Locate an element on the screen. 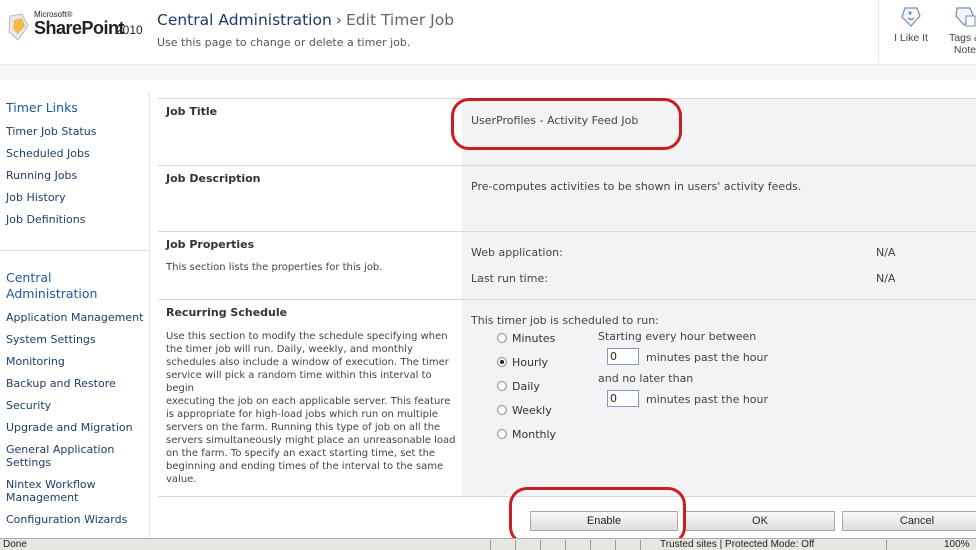 This screenshot has width=976, height=550. radio-label: Monthly is located at coordinates (534, 434).